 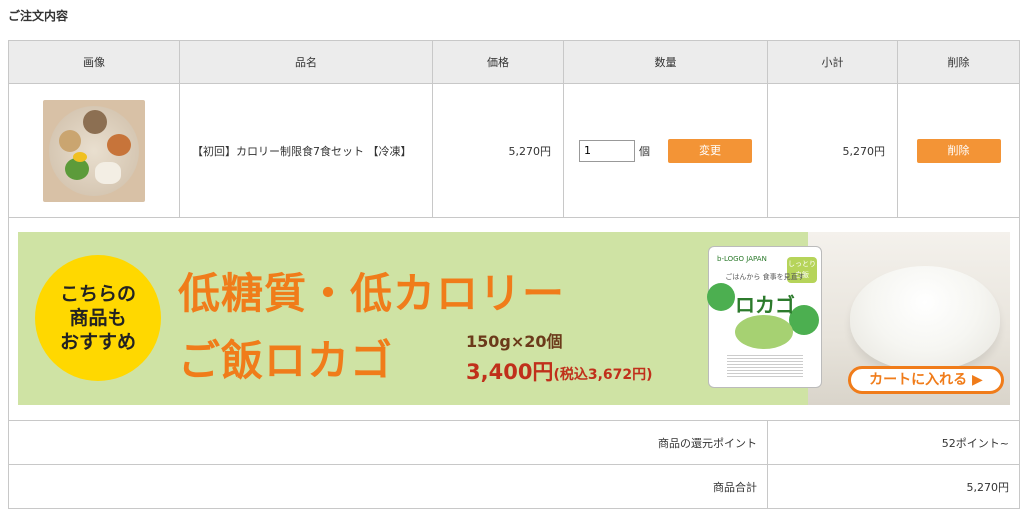 I want to click on product-price: 5,270円, so click(x=498, y=150).